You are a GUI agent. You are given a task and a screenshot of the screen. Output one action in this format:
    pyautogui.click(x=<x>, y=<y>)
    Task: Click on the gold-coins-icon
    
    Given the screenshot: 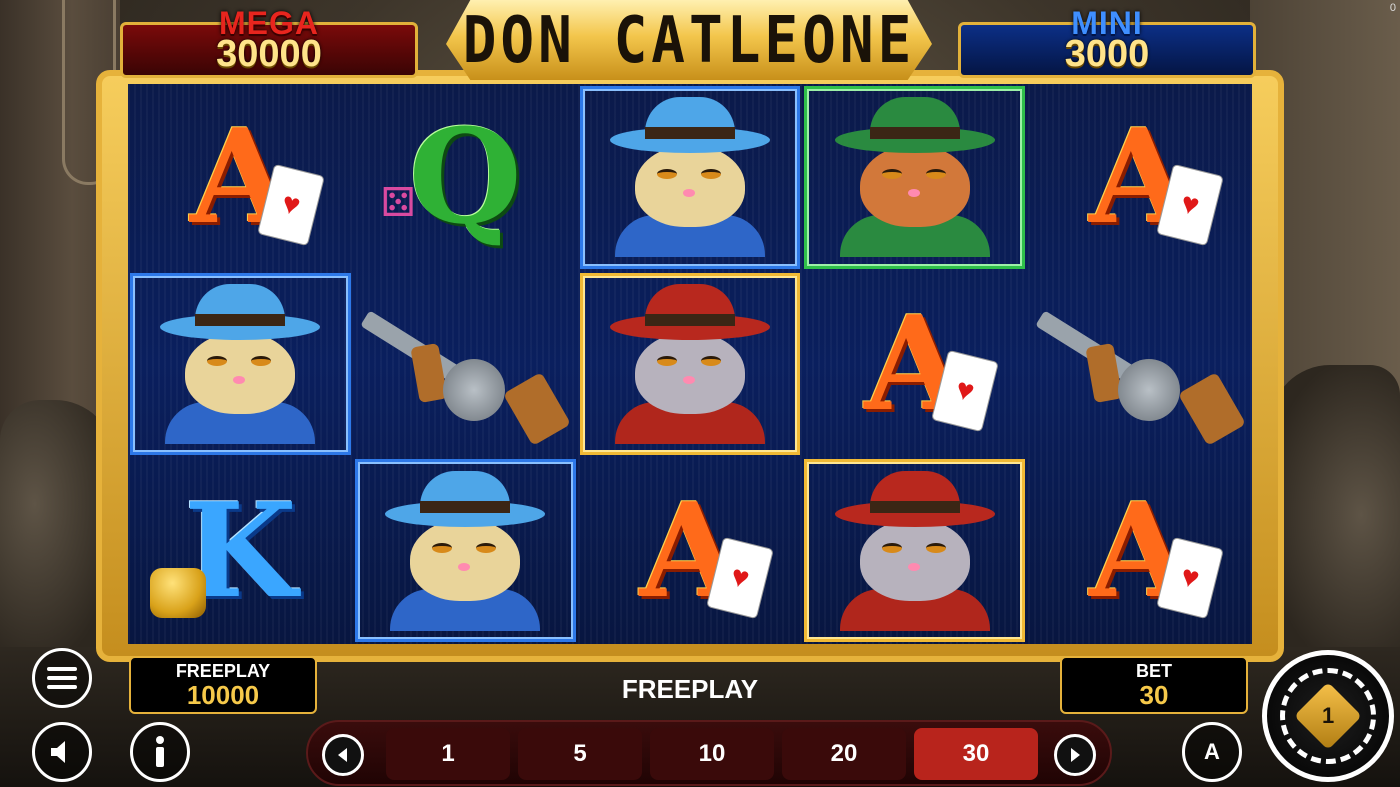 What is the action you would take?
    pyautogui.click(x=178, y=593)
    